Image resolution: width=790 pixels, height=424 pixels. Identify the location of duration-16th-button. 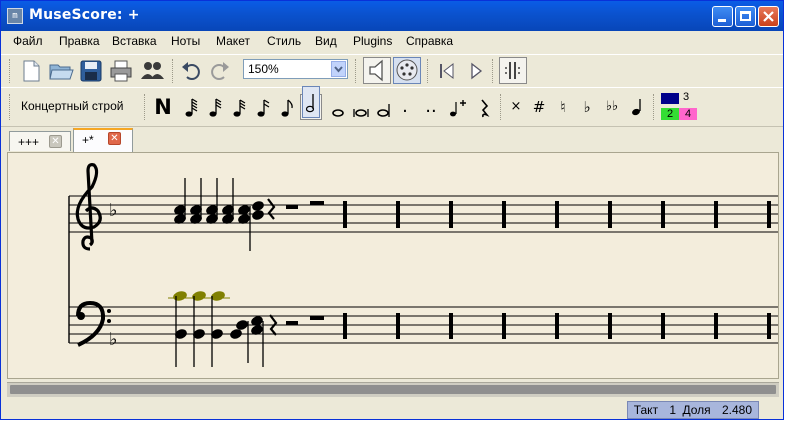
(263, 107).